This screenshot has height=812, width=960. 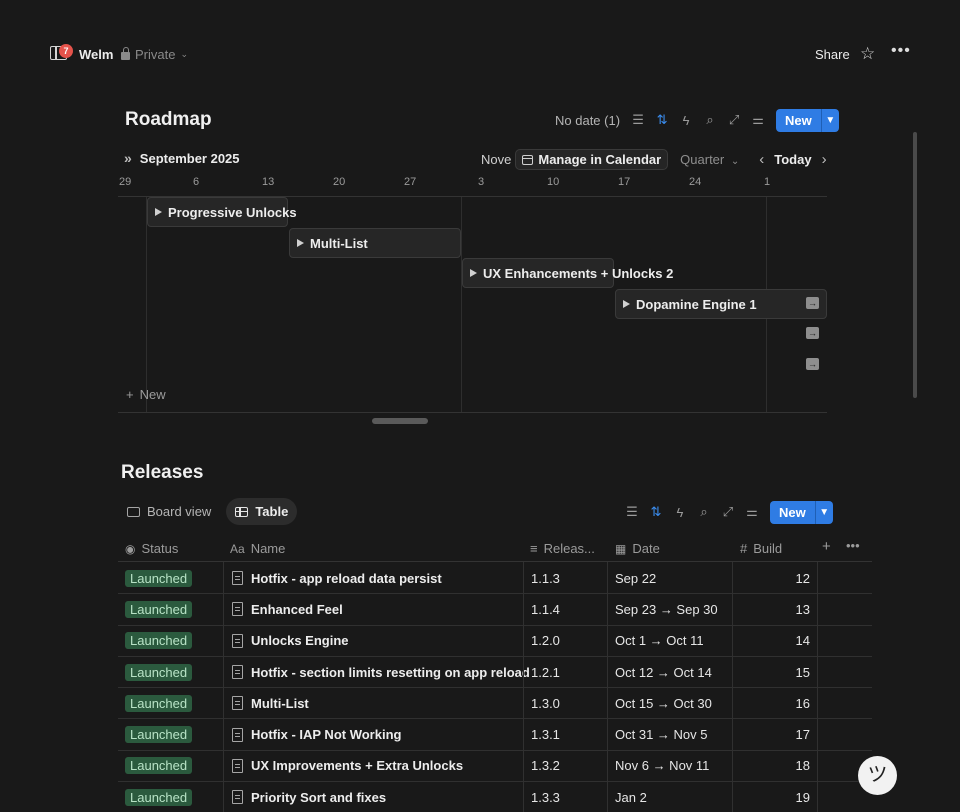 What do you see at coordinates (545, 735) in the screenshot?
I see `release-cell: 1.3.1` at bounding box center [545, 735].